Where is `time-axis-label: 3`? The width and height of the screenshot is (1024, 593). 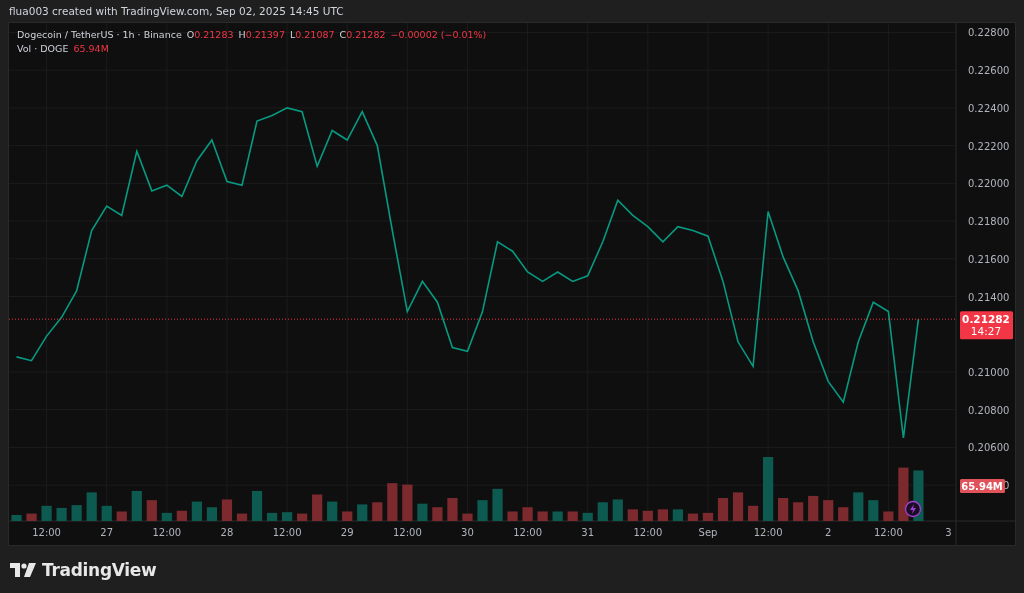 time-axis-label: 3 is located at coordinates (948, 532).